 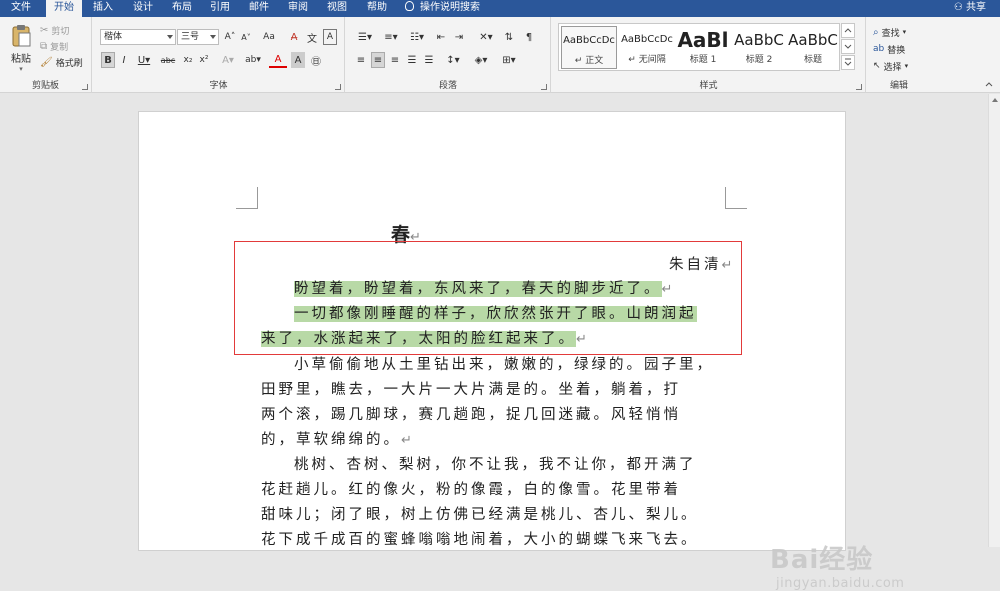 I want to click on style-preview: AaBbC, so click(x=759, y=40).